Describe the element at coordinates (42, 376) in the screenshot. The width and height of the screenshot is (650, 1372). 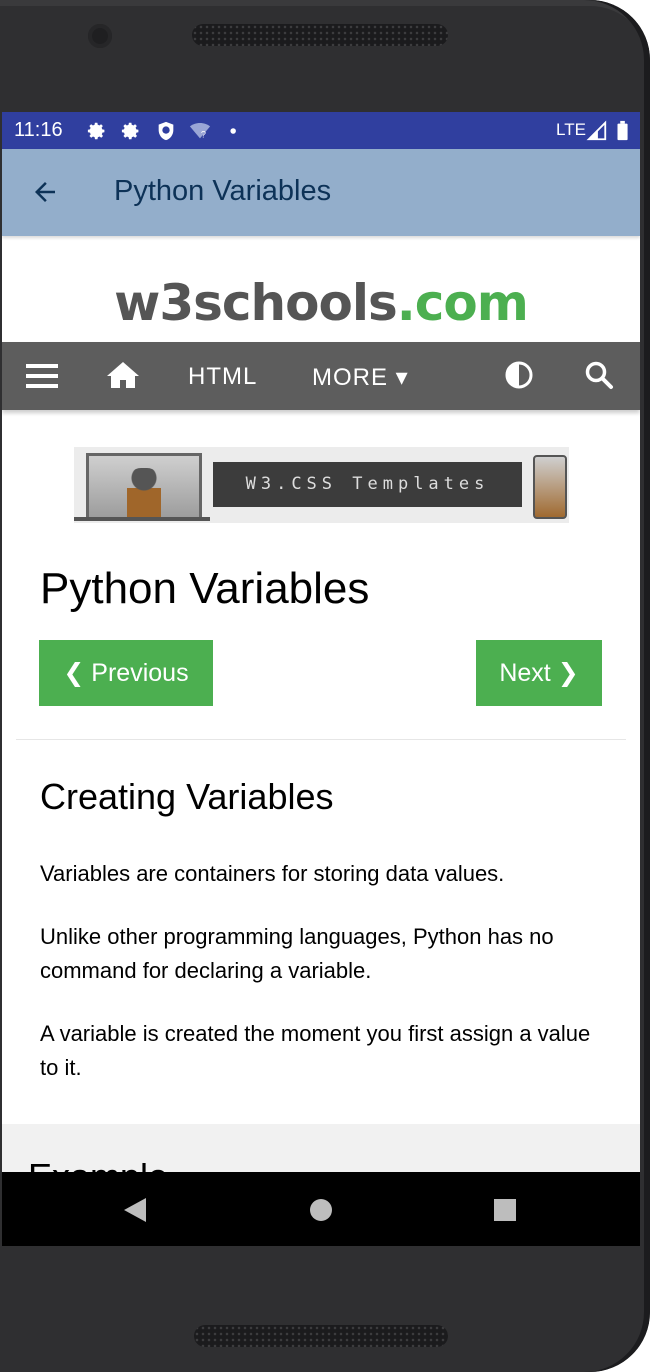
I see `hamburger-menu-icon` at that location.